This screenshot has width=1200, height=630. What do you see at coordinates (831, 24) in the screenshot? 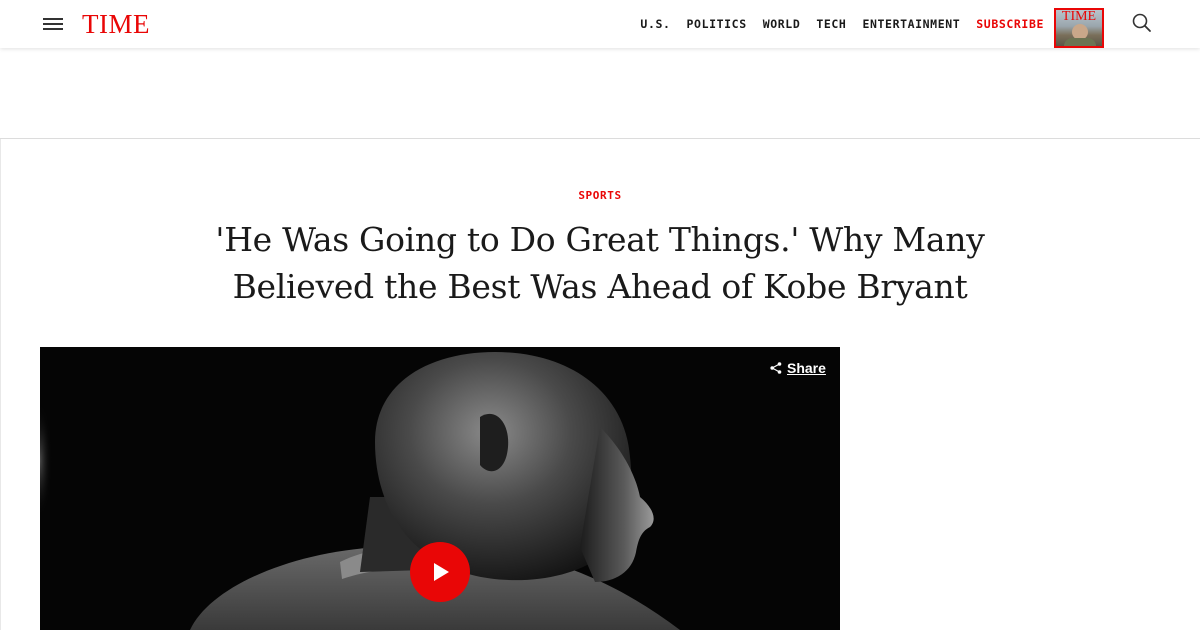
I see `nav-item-tech: TECH` at bounding box center [831, 24].